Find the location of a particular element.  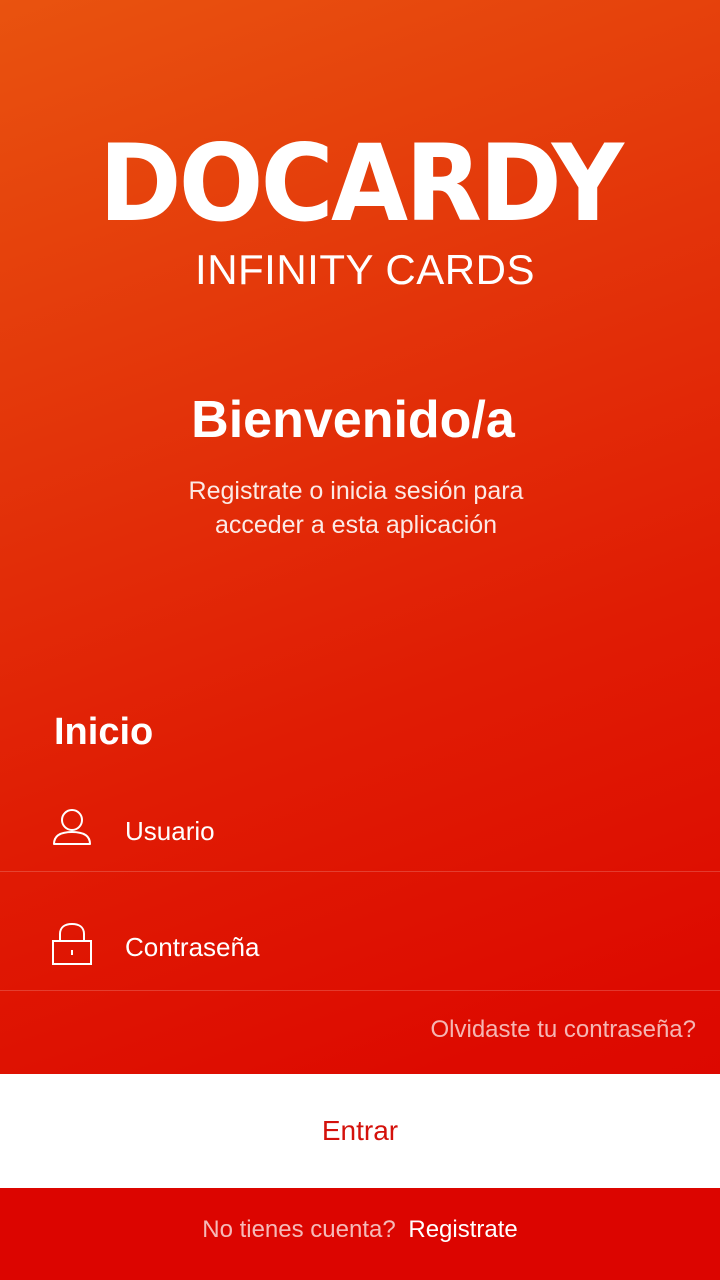

password-input is located at coordinates (405, 947).